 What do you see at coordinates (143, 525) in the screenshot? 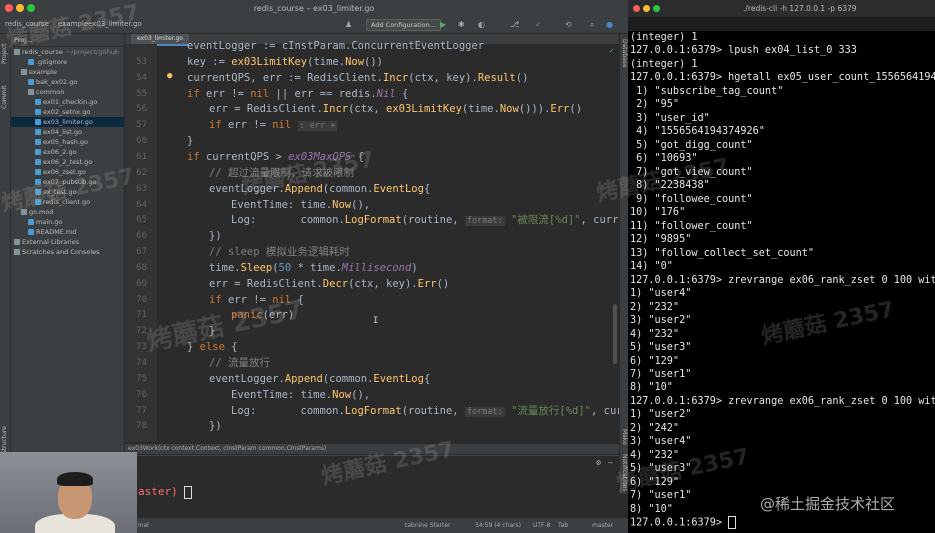
I see `terminal-tool-tab: inal` at bounding box center [143, 525].